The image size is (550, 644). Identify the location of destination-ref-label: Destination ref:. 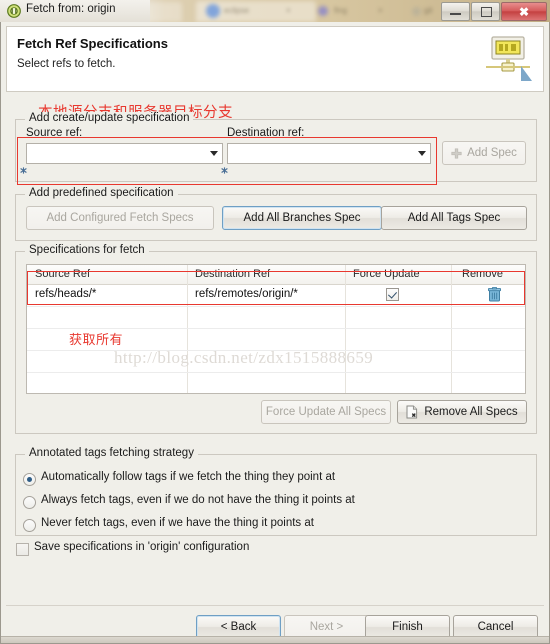
(266, 133).